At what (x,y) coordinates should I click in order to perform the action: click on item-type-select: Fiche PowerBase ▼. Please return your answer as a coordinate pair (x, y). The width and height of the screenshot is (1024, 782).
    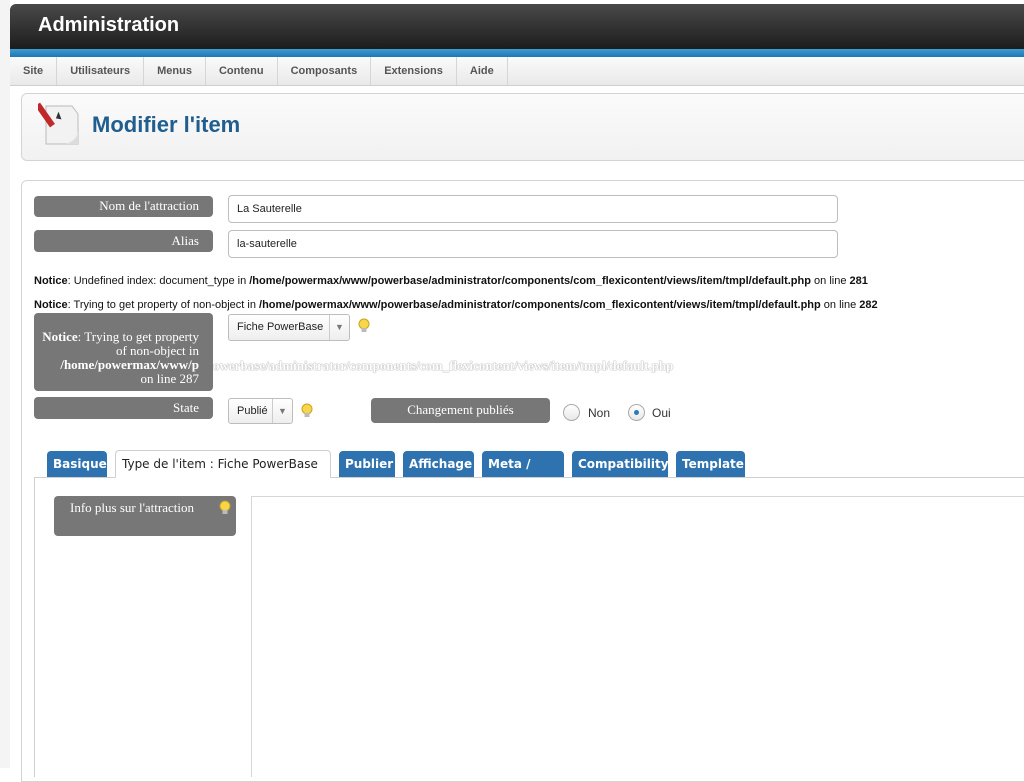
    Looking at the image, I should click on (289, 327).